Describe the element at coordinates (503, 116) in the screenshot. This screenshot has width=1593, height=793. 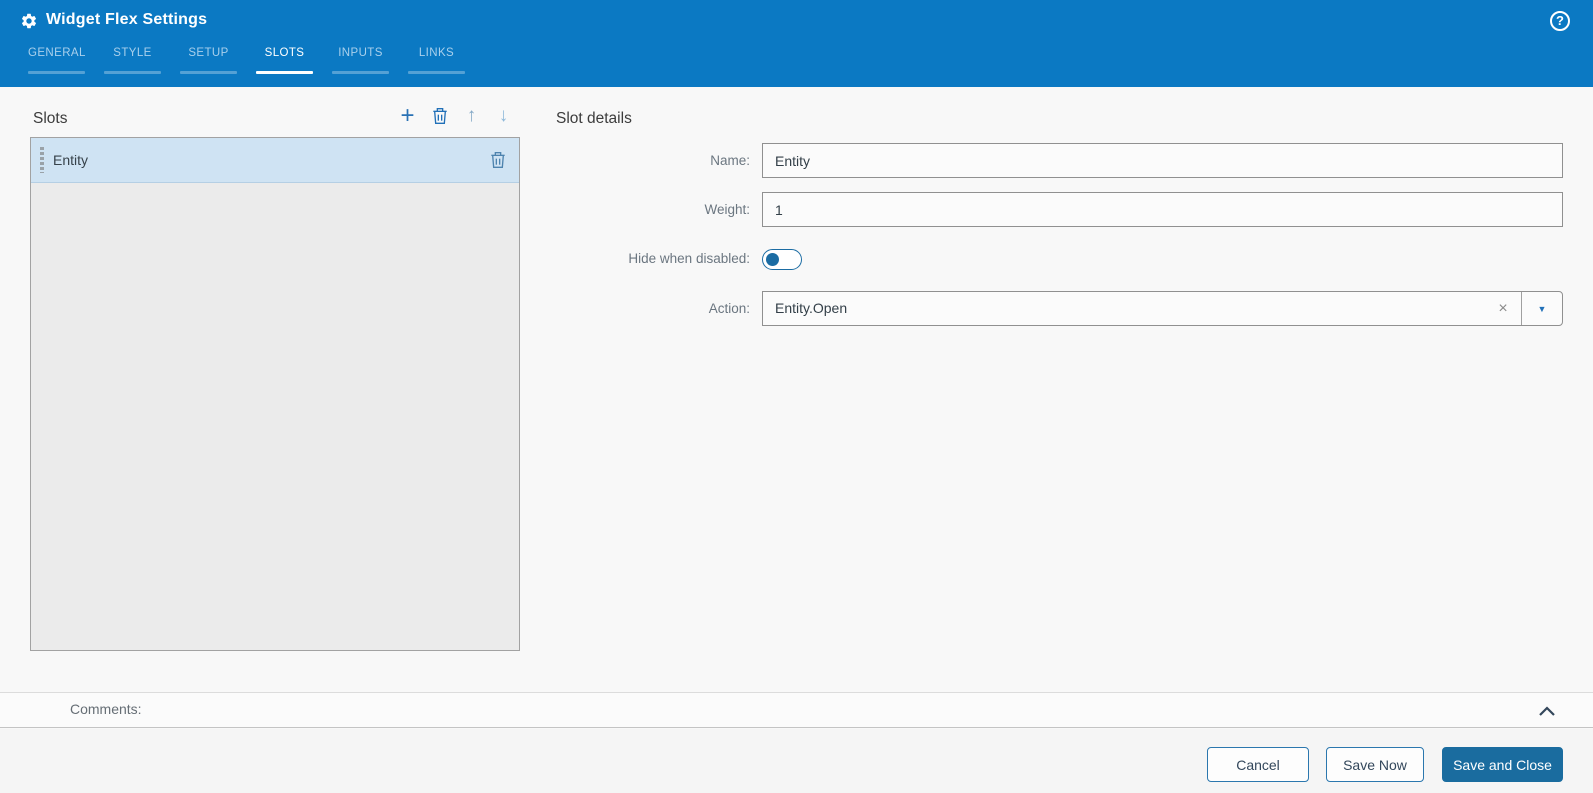
I see `move-down-button: ↓` at that location.